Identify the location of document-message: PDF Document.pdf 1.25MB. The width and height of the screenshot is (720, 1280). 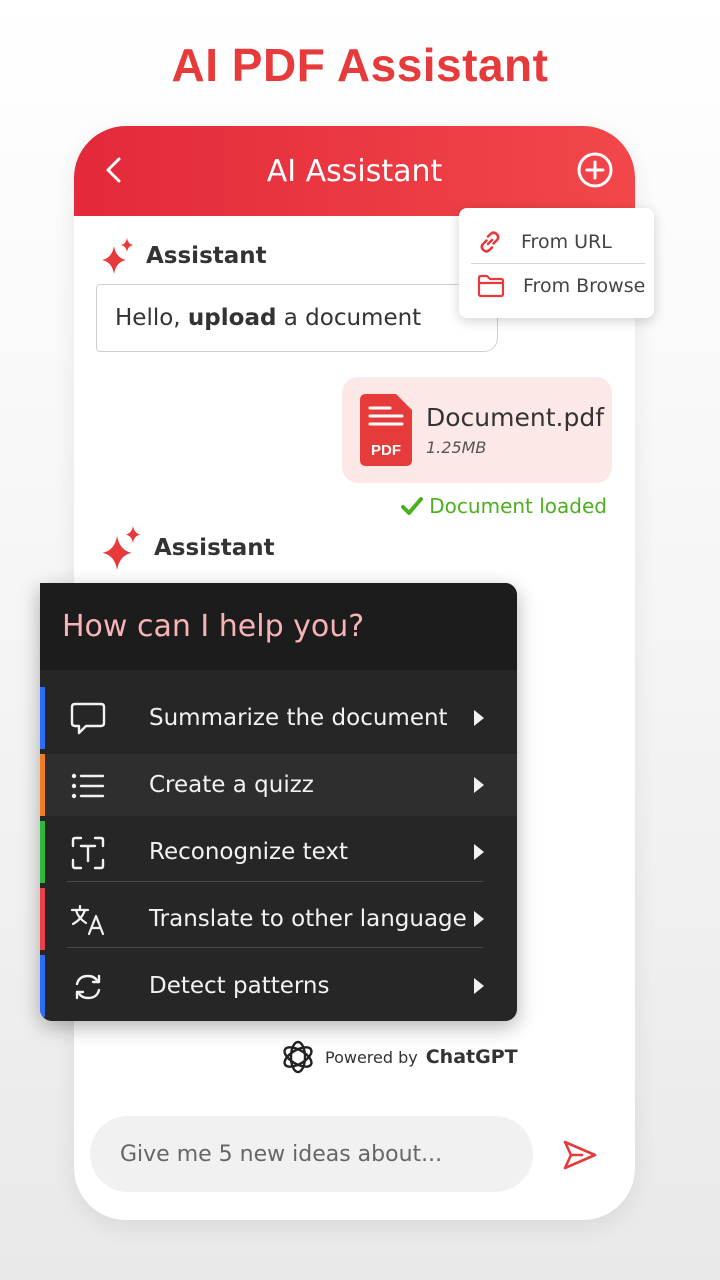
(477, 430).